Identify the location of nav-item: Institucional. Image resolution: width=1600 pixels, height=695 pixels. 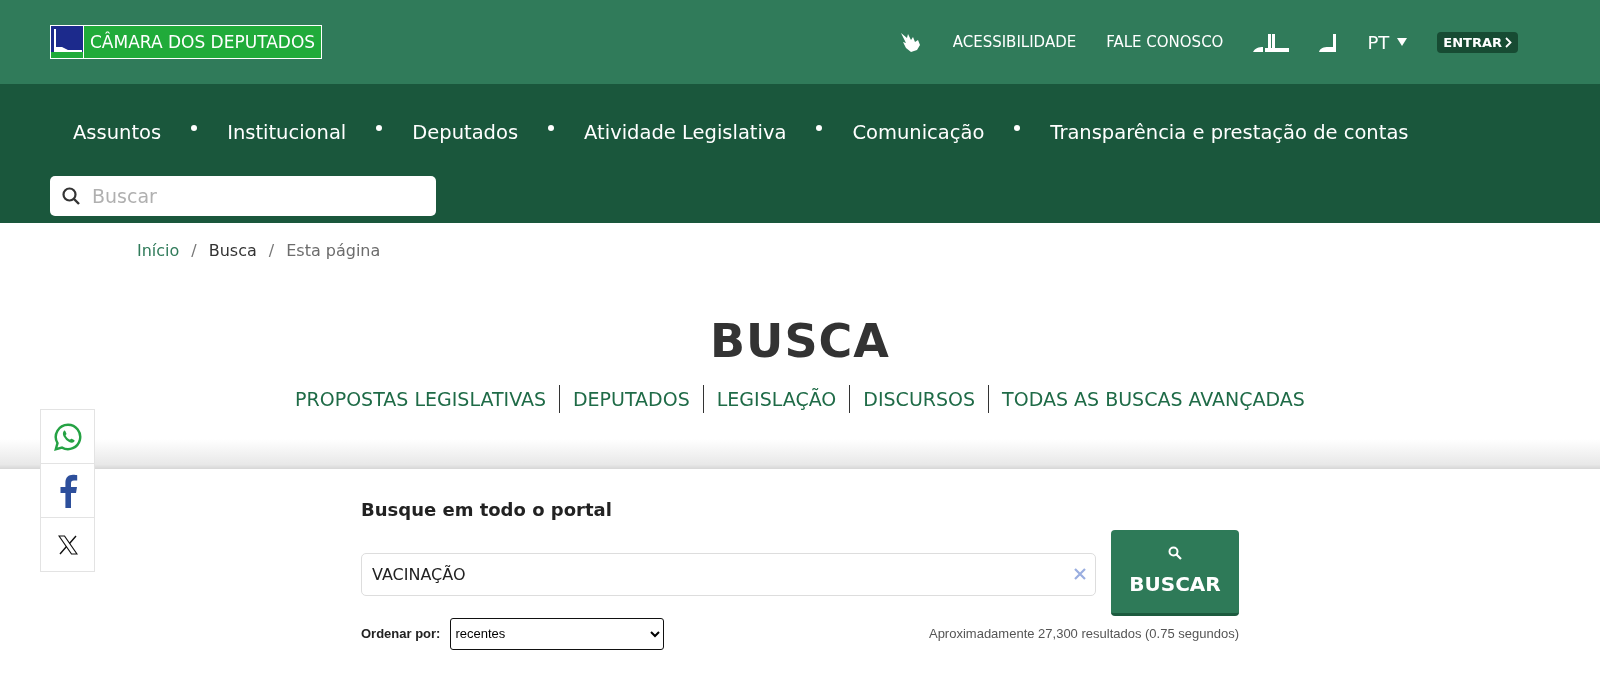
(287, 132).